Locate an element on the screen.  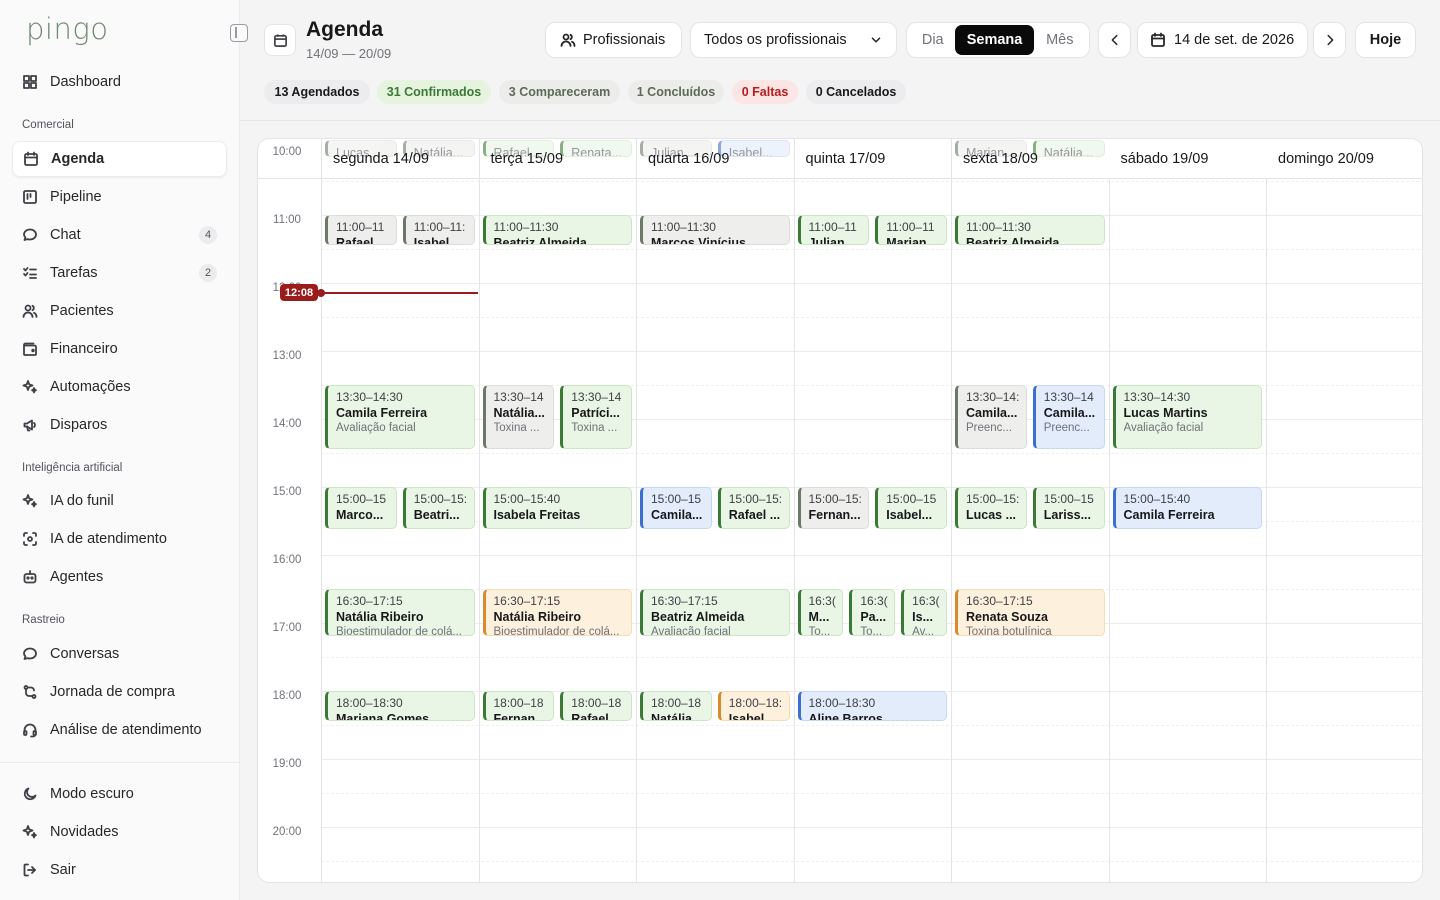
day-header: quinta 17/09 is located at coordinates (872, 159).